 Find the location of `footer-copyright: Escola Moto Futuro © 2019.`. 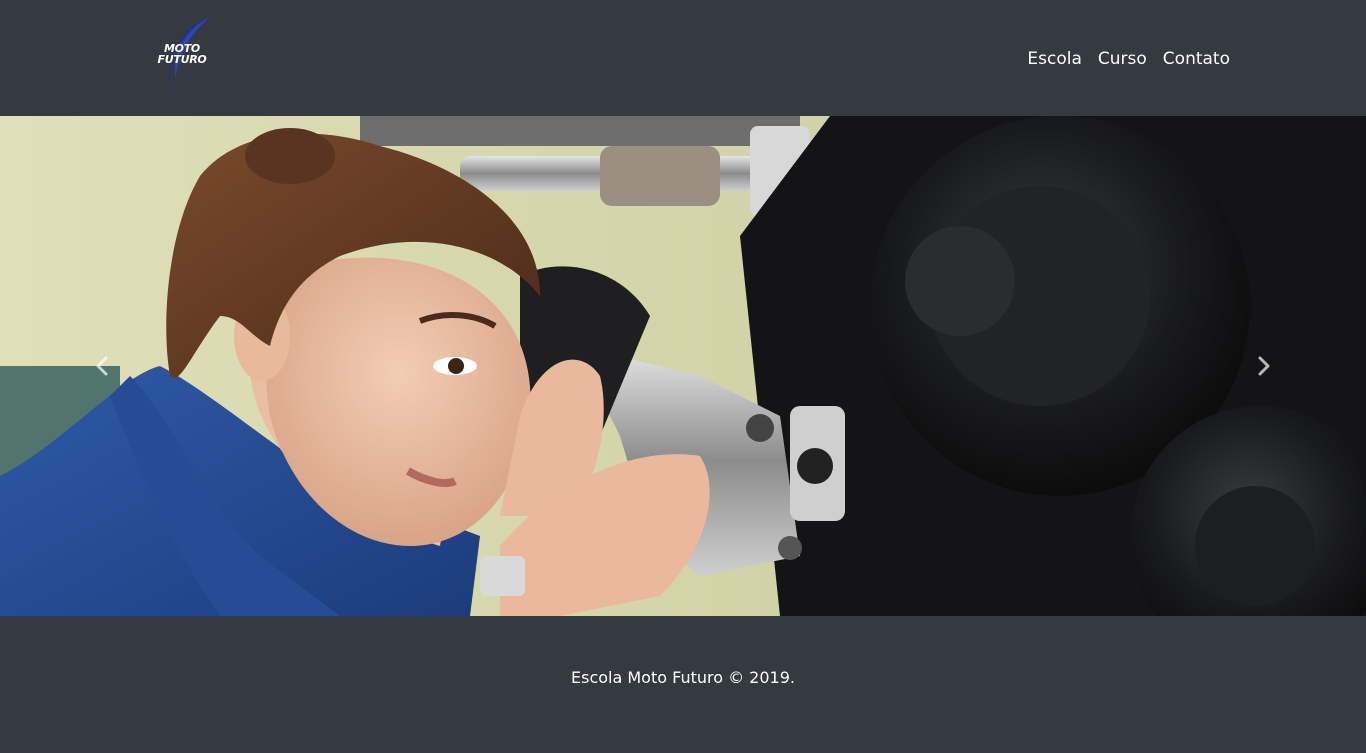

footer-copyright: Escola Moto Futuro © 2019. is located at coordinates (683, 677).